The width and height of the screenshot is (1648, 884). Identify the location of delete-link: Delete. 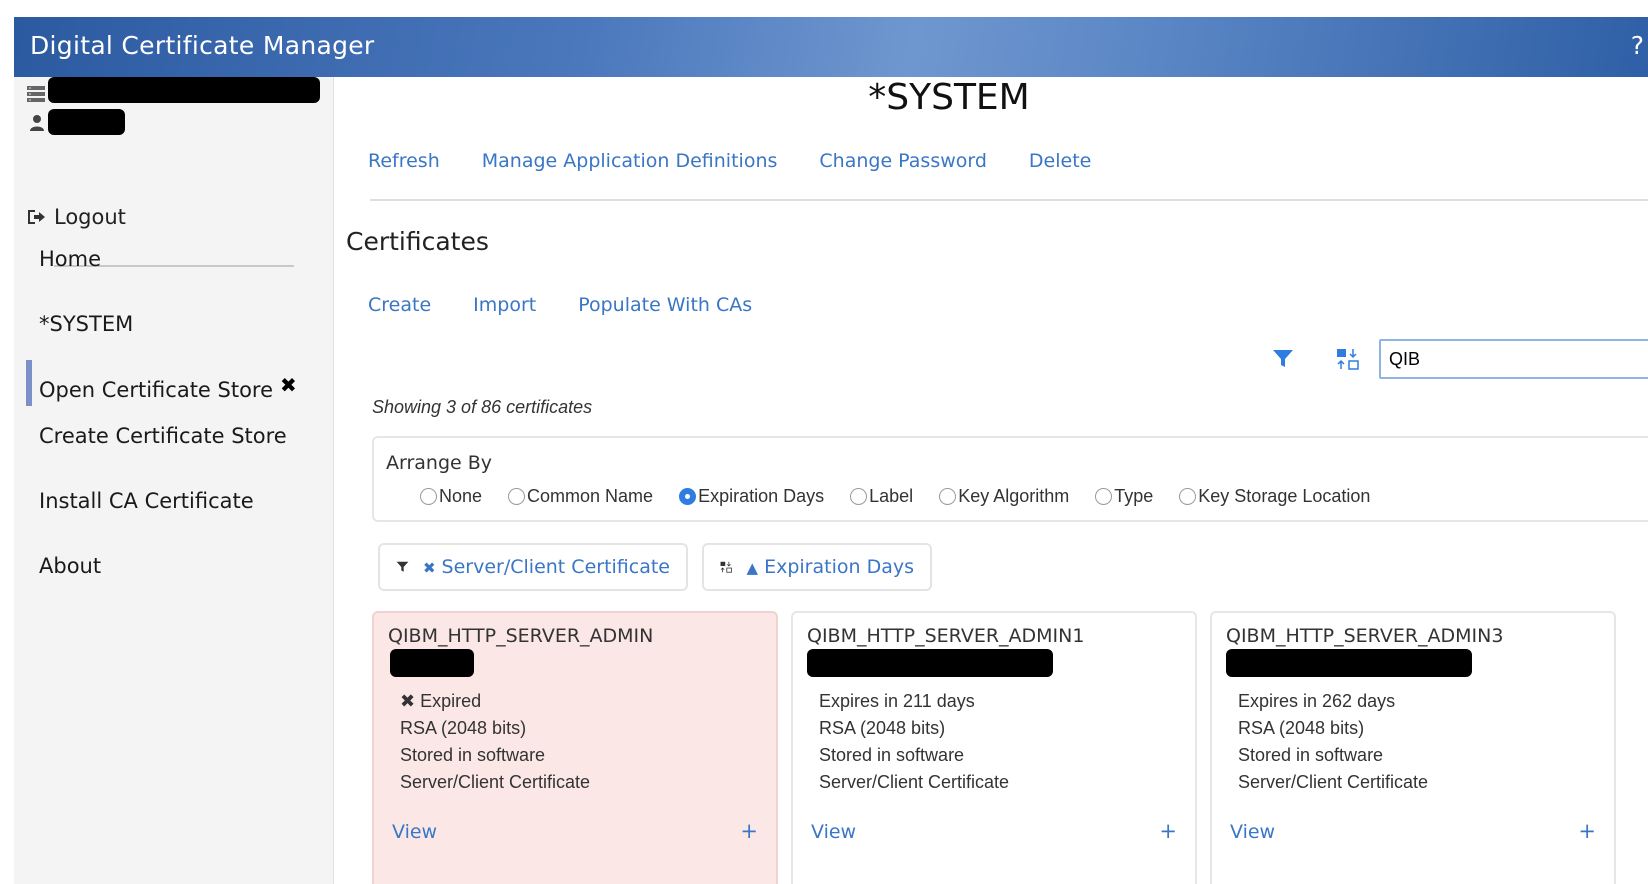
(1060, 161).